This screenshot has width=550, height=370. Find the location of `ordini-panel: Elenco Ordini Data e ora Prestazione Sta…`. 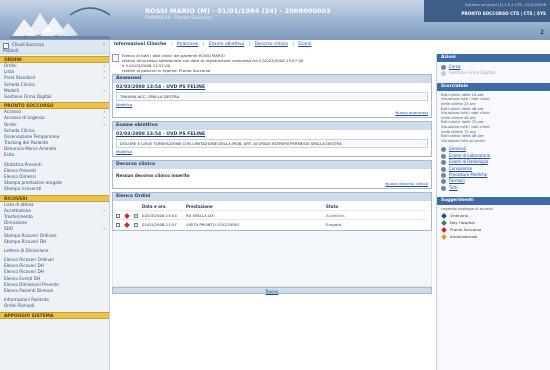

ordini-panel: Elenco Ordini Data e ora Prestazione Sta… is located at coordinates (272, 211).